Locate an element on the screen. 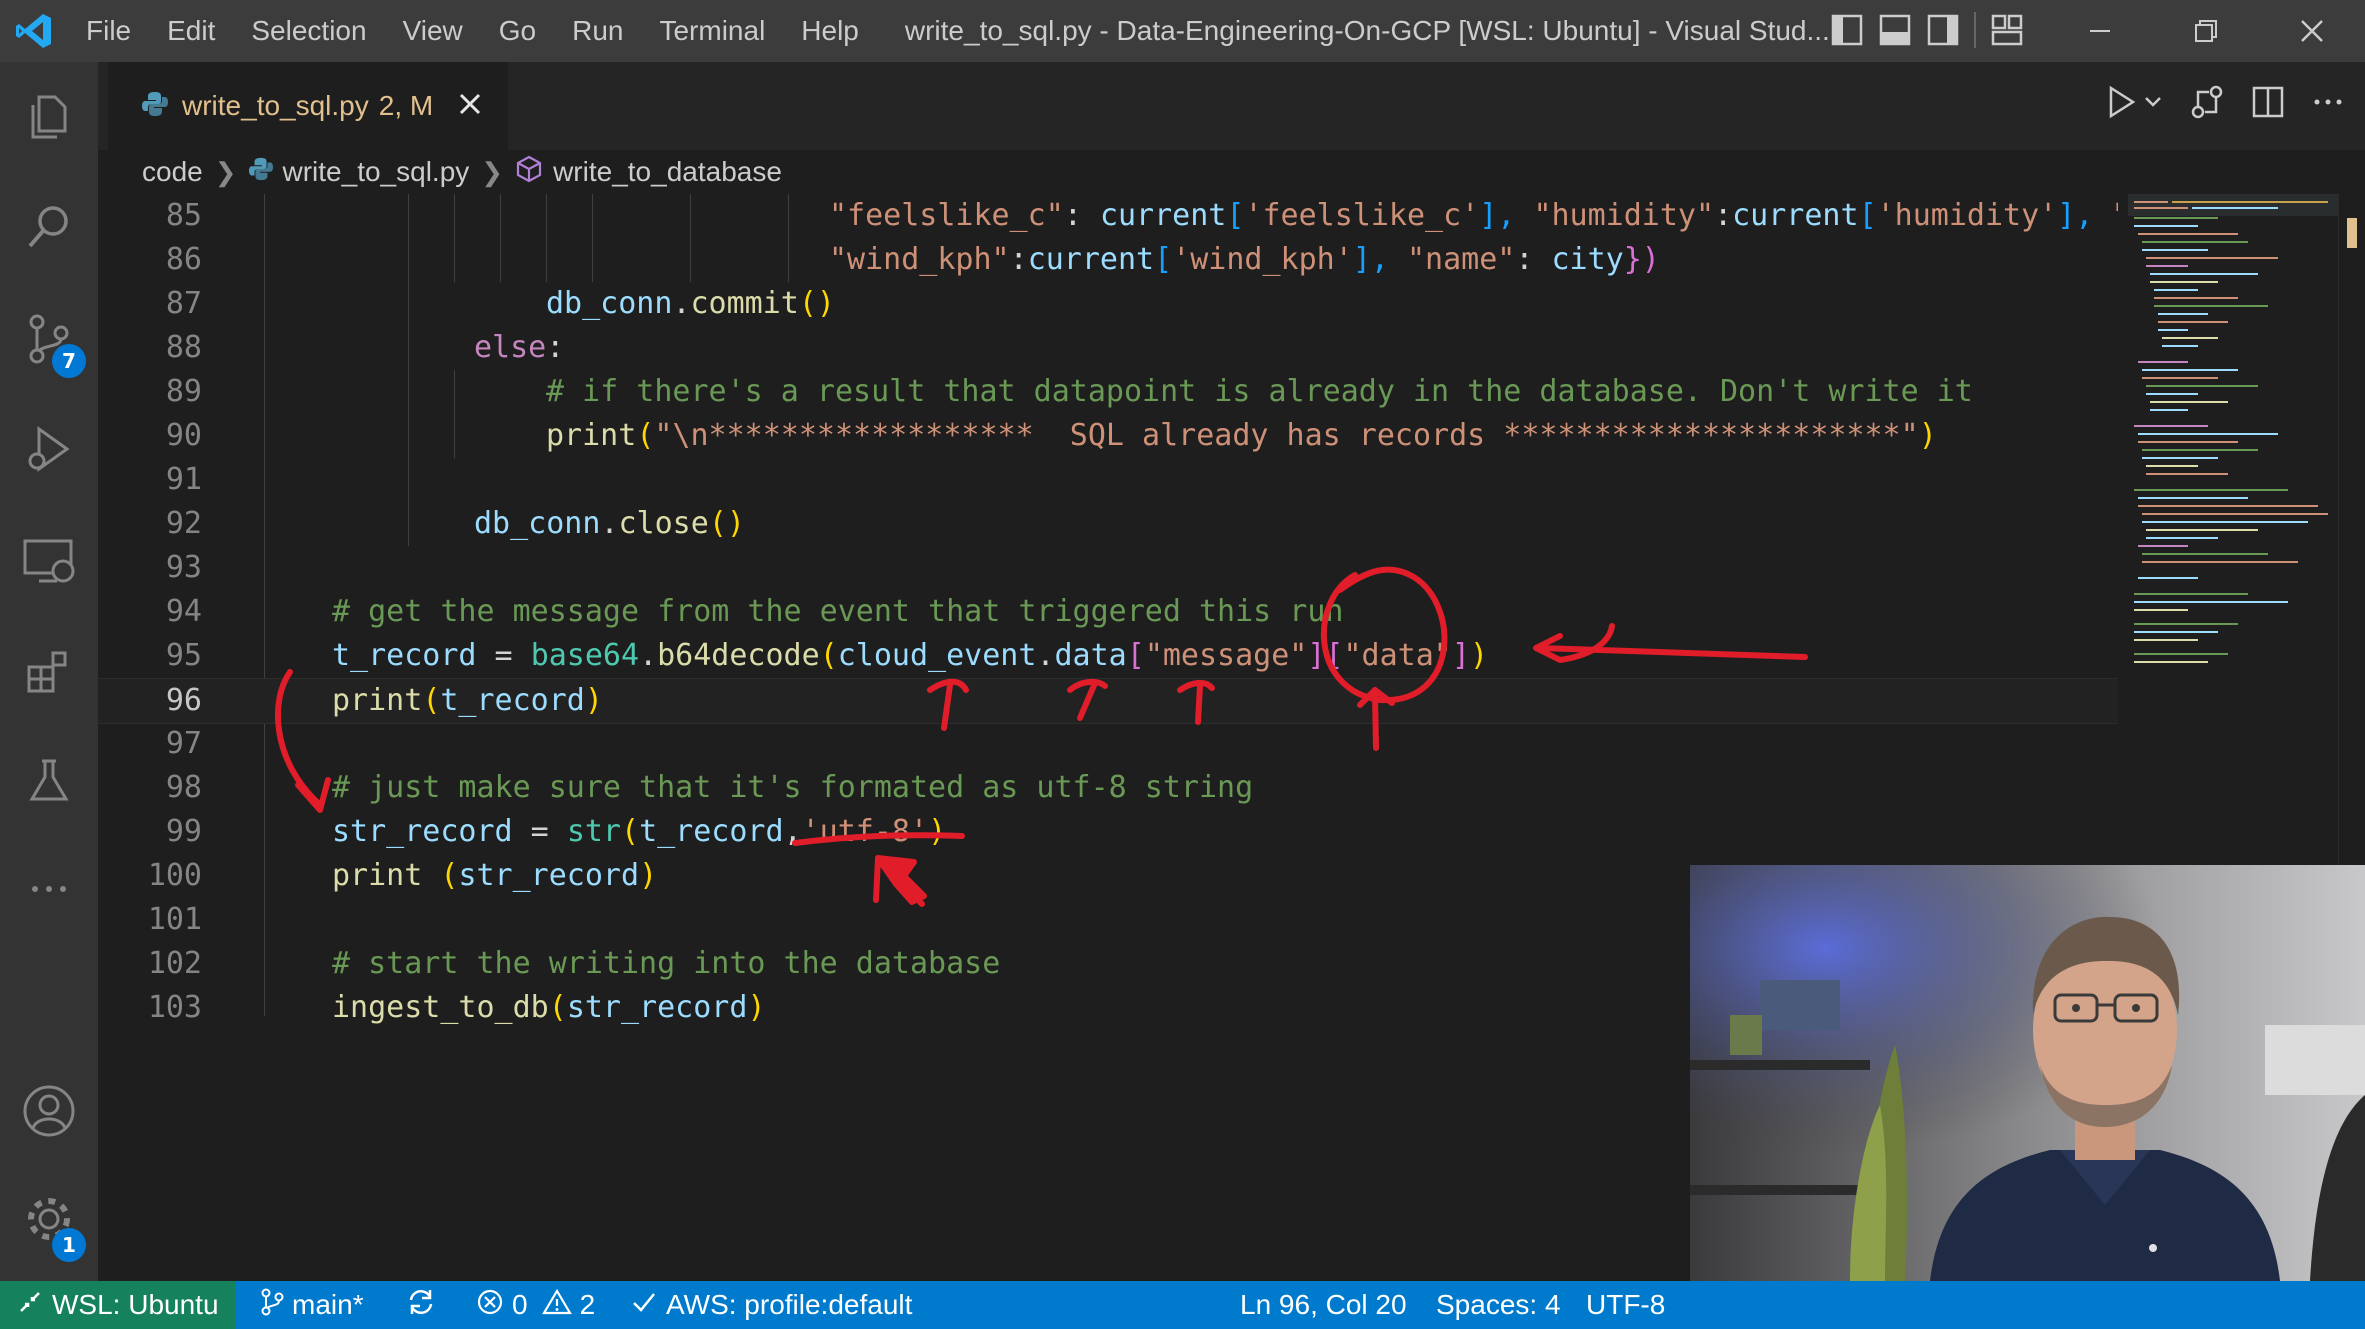 The image size is (2365, 1329). method-cube-icon is located at coordinates (529, 172).